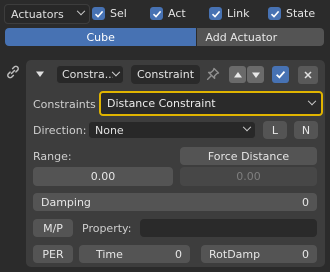 The image size is (330, 272). I want to click on distance-field: 0.00, so click(248, 176).